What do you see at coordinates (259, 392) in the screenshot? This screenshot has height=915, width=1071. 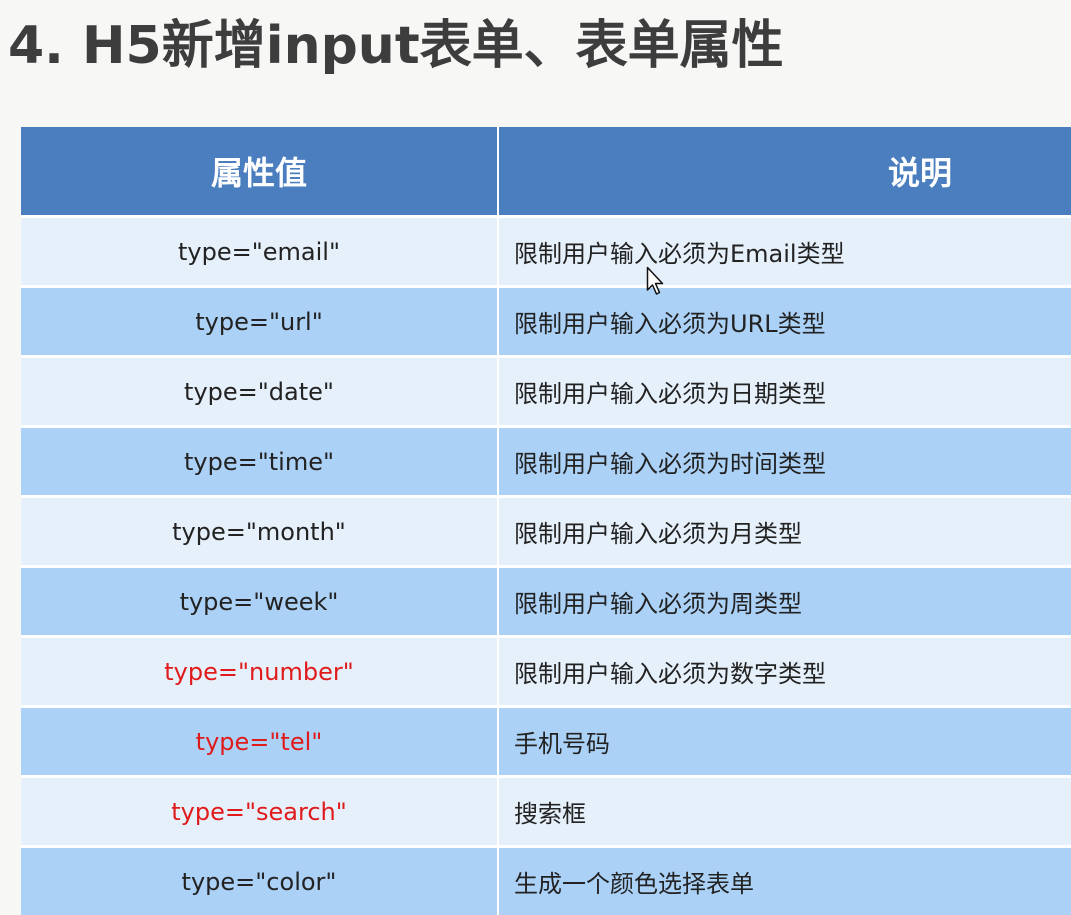 I see `attribute-value-cell: type="date"` at bounding box center [259, 392].